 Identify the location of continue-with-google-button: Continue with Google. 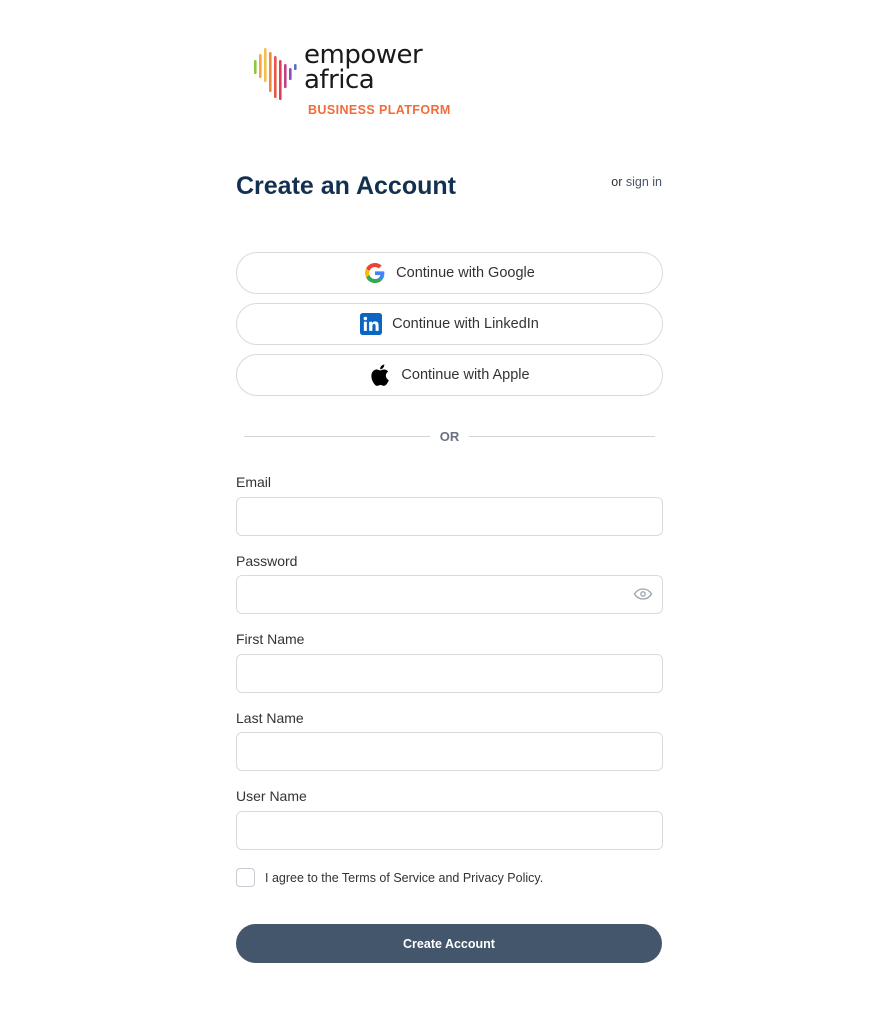
(449, 273).